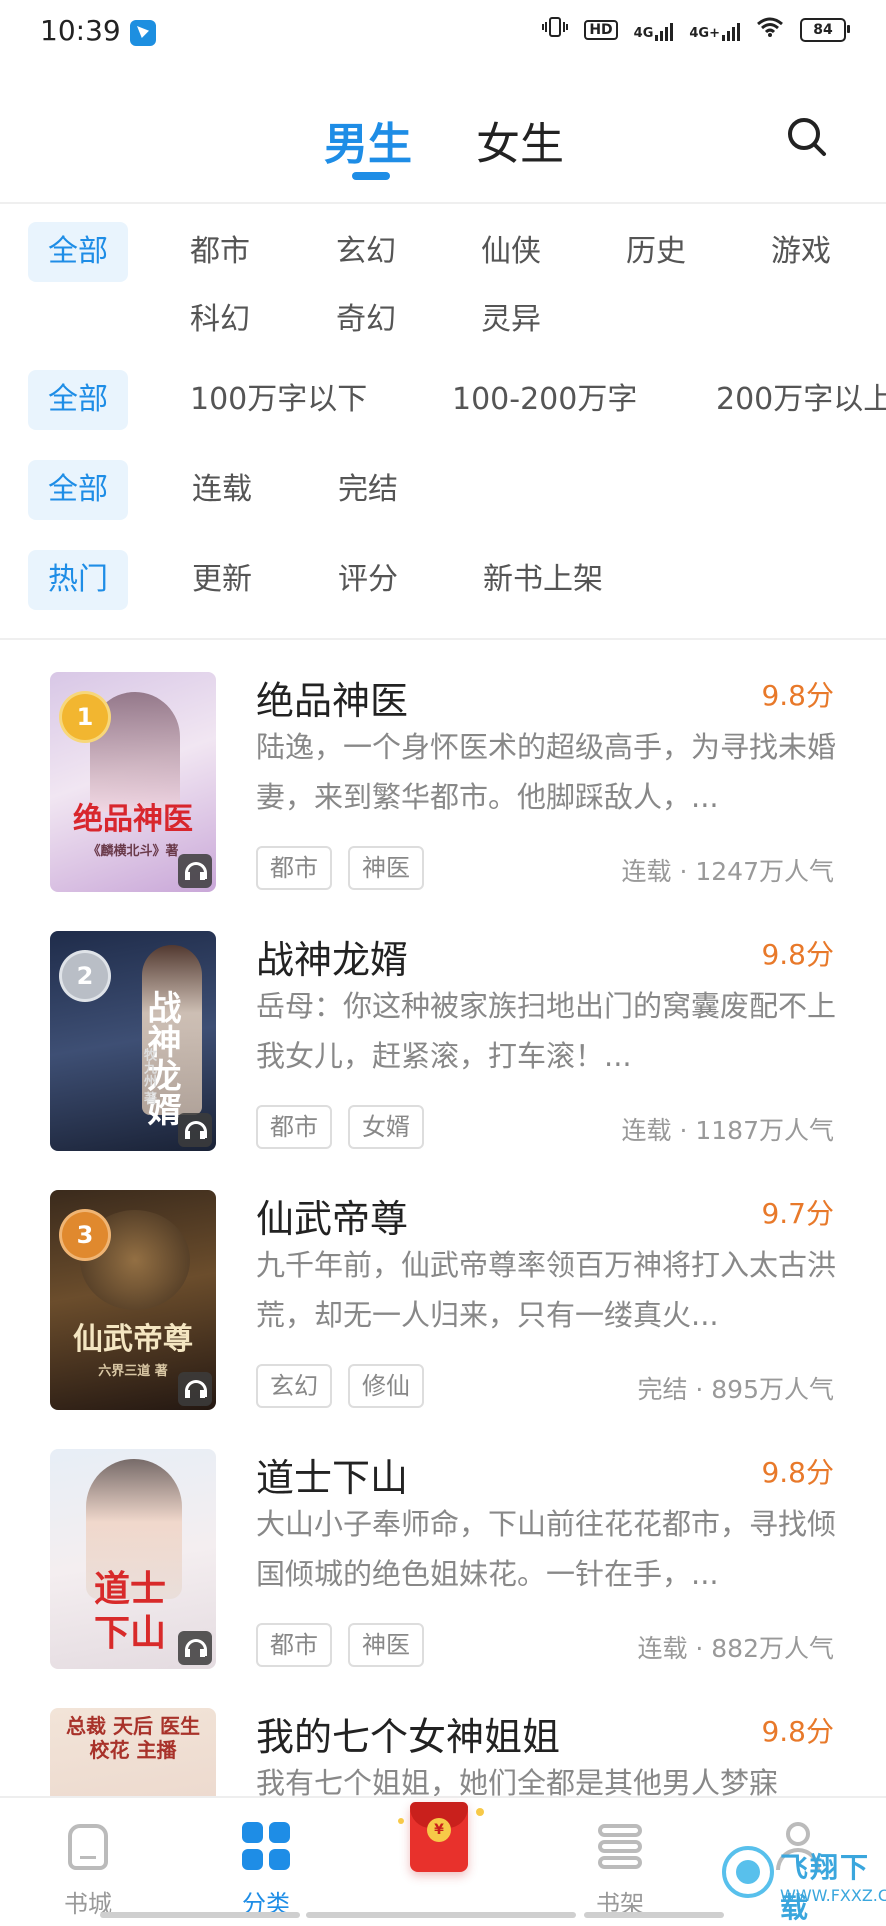 This screenshot has width=886, height=1926. Describe the element at coordinates (332, 1219) in the screenshot. I see `book-title: 仙武帝尊` at that location.